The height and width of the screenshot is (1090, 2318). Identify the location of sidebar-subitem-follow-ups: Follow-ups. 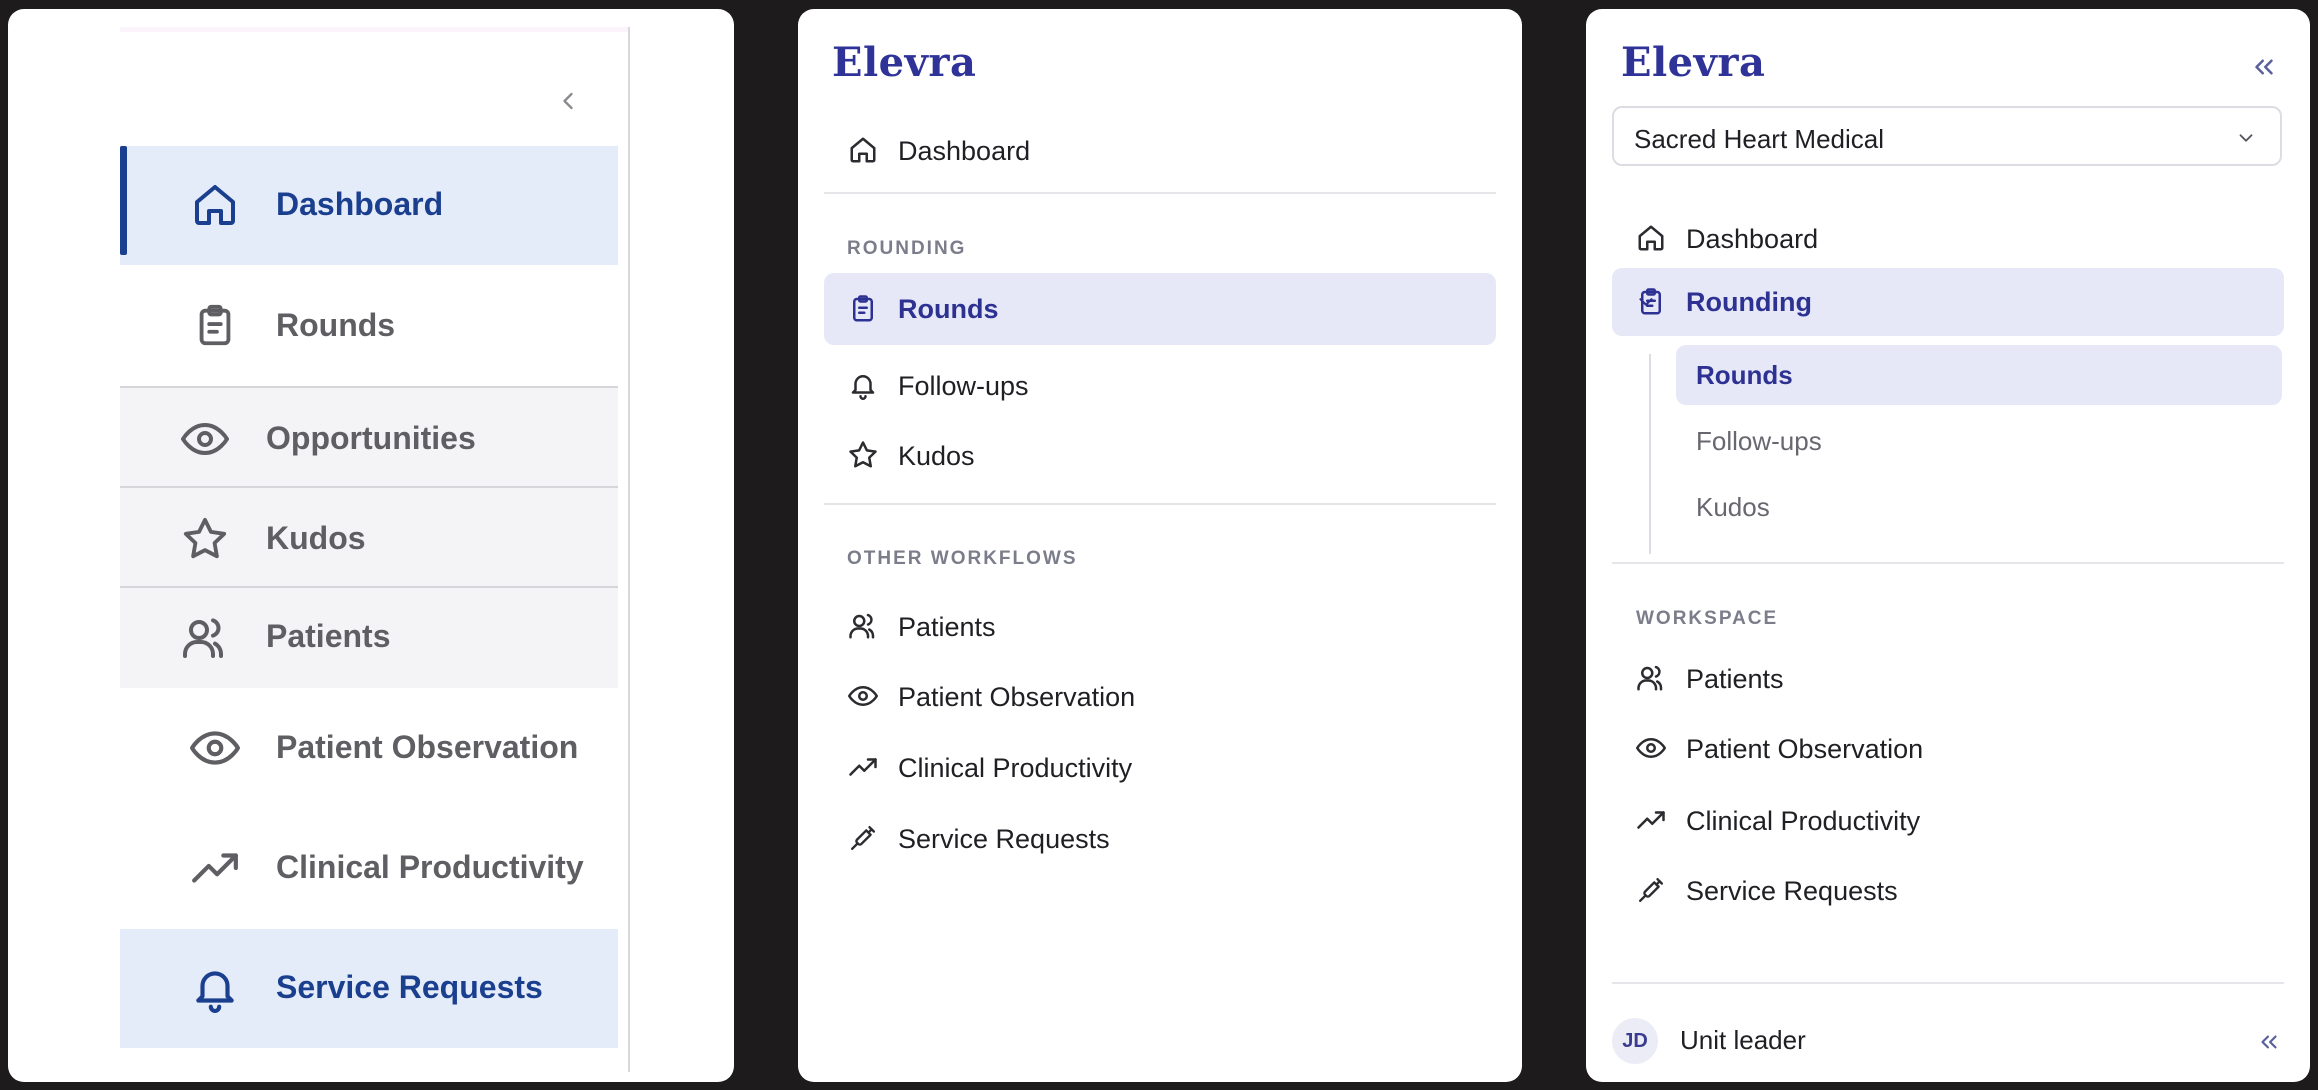
(1979, 441).